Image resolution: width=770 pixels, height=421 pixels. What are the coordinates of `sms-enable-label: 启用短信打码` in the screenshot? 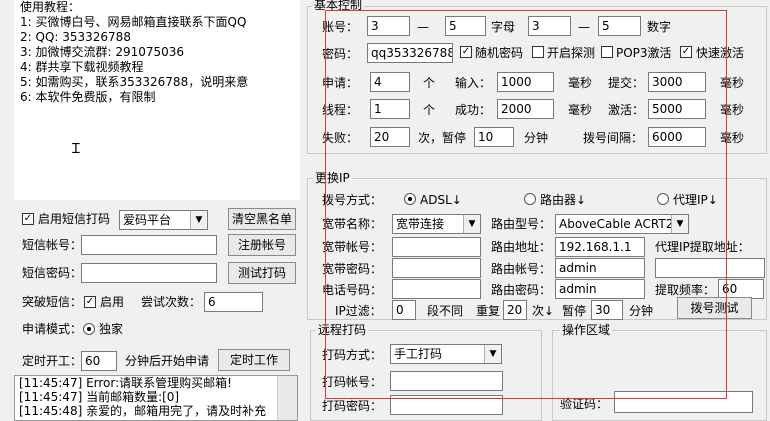 It's located at (74, 219).